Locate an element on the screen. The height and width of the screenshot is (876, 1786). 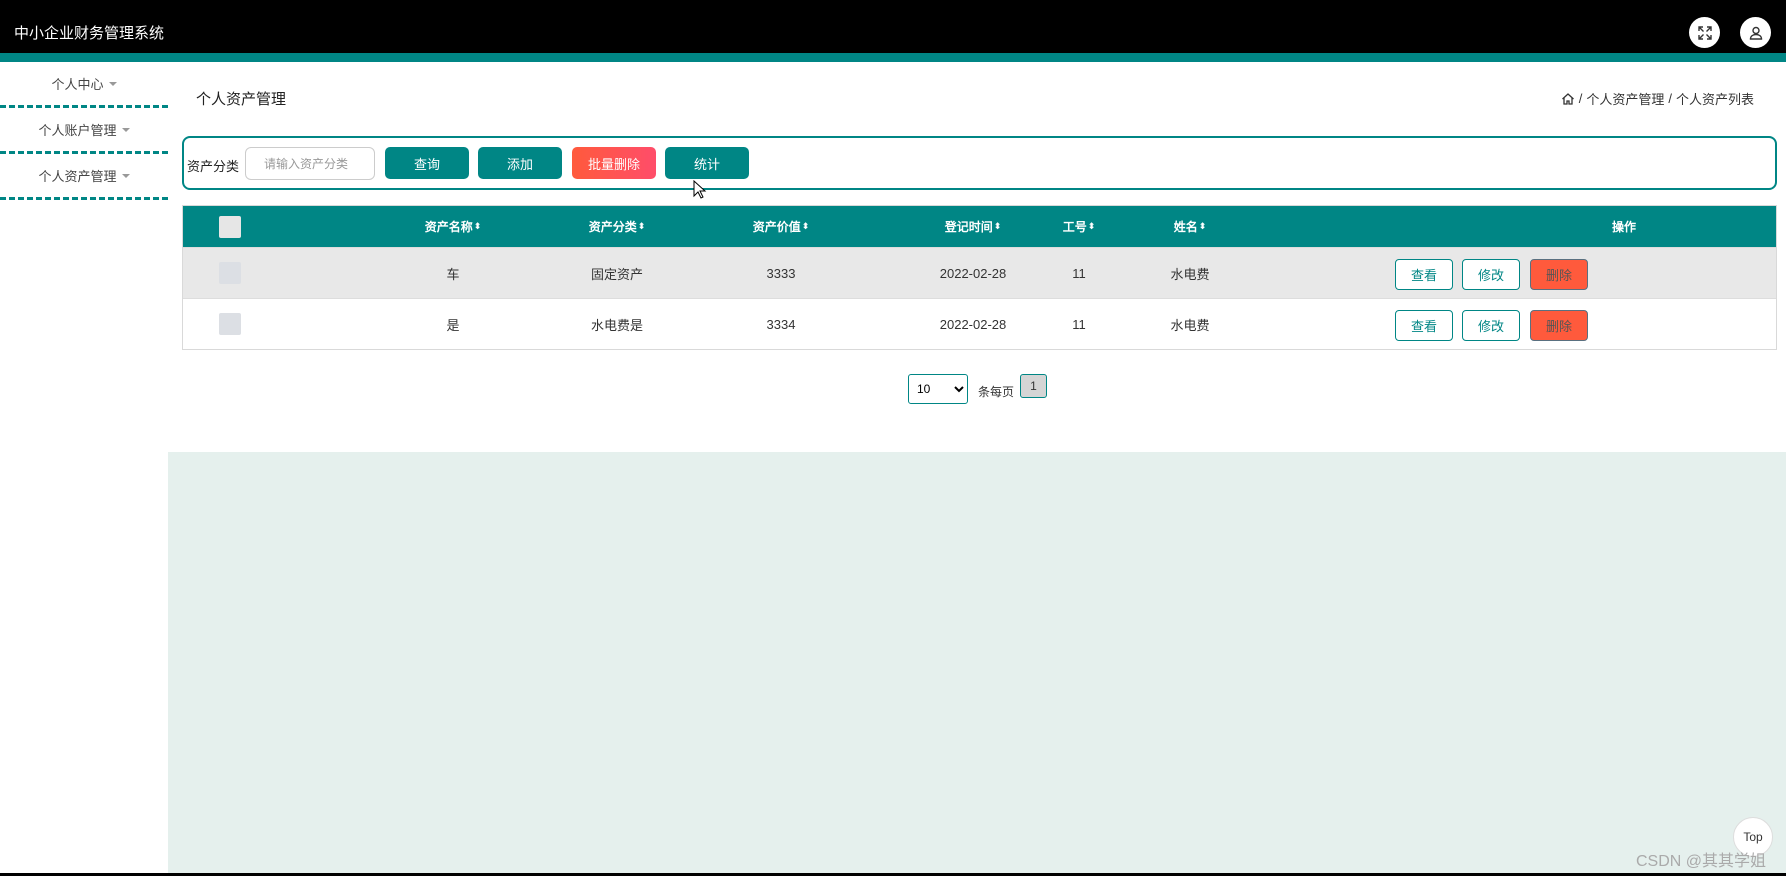
batch-delete-button: 批量删除 is located at coordinates (614, 163).